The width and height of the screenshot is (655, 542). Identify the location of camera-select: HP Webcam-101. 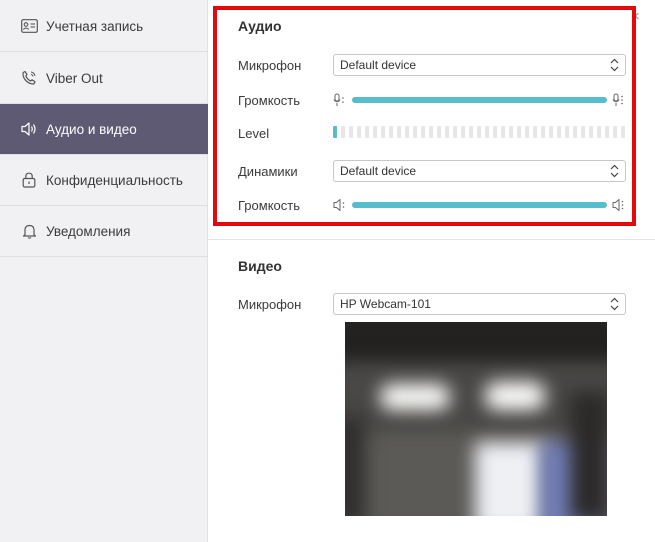
(479, 304).